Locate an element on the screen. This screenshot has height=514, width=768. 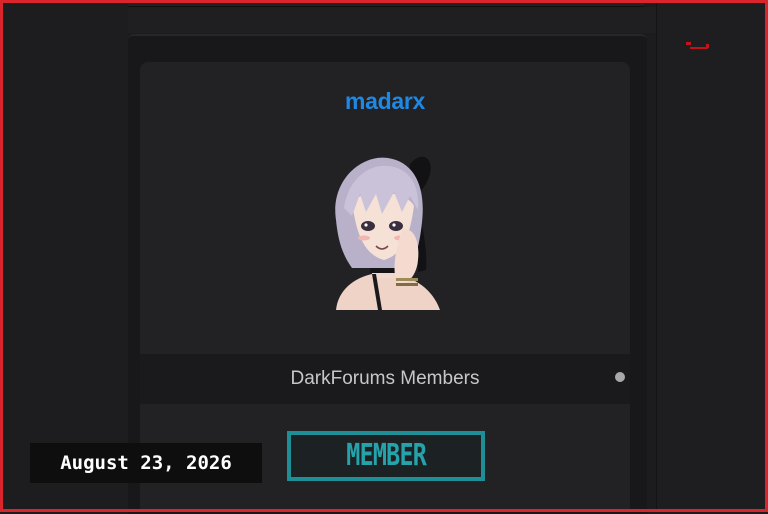
offline-status-icon is located at coordinates (620, 377).